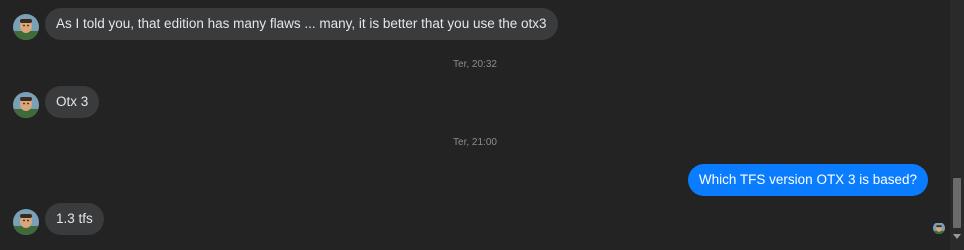 The height and width of the screenshot is (250, 964). Describe the element at coordinates (475, 64) in the screenshot. I see `message-timestamp: Ter, 20:32` at that location.